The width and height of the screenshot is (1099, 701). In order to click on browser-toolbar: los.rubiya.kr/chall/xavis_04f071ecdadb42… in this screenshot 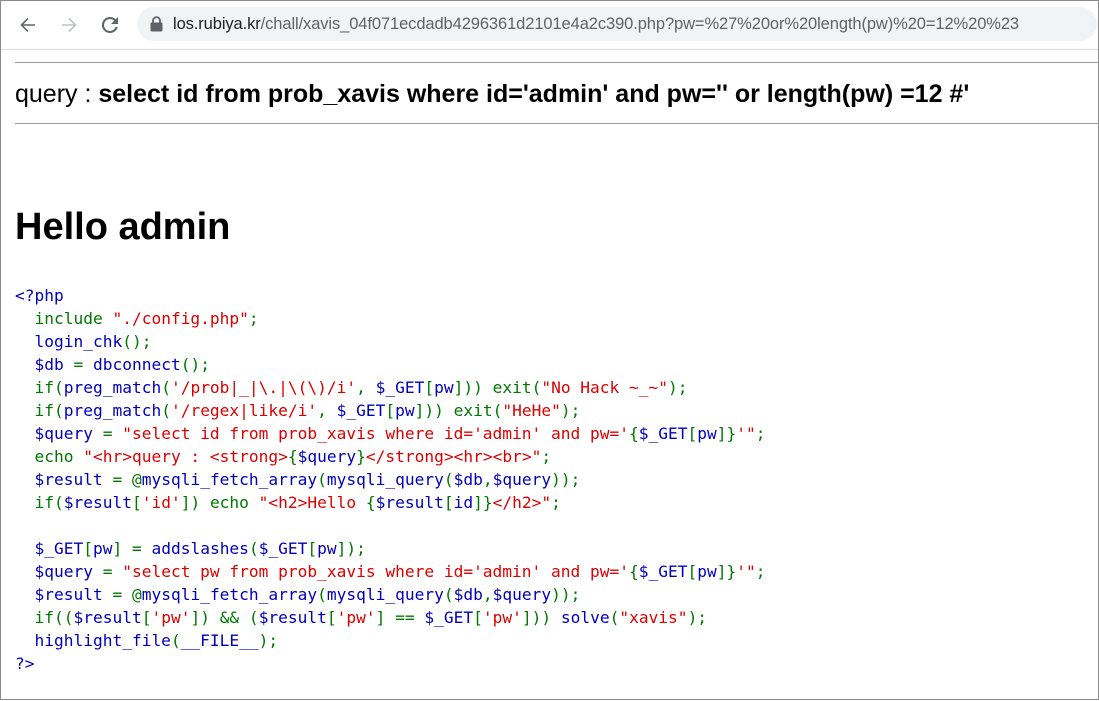, I will do `click(549, 25)`.